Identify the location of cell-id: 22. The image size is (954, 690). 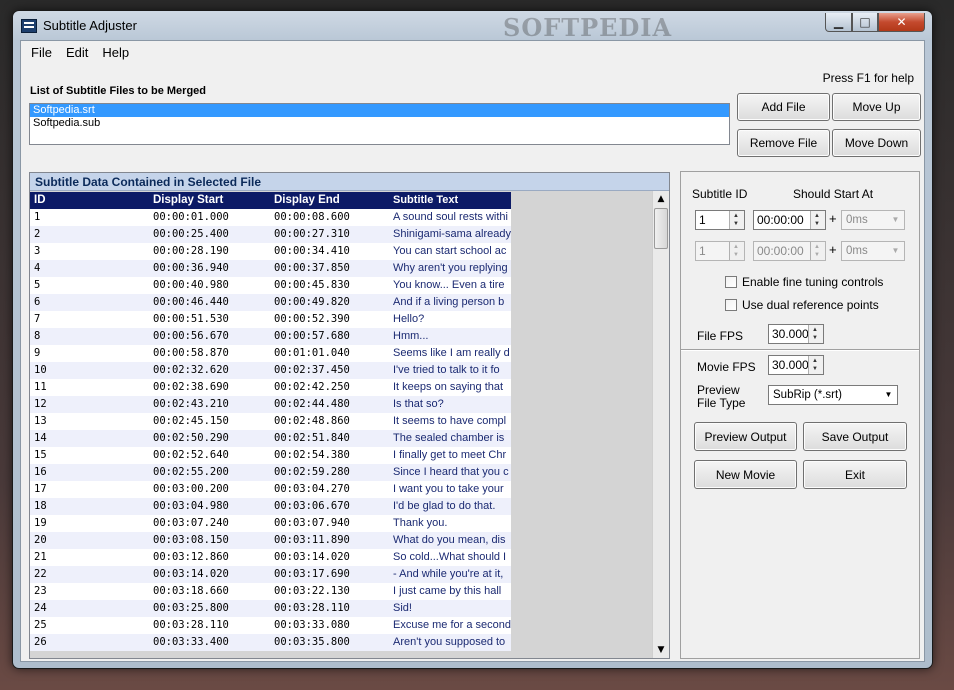
(89, 574).